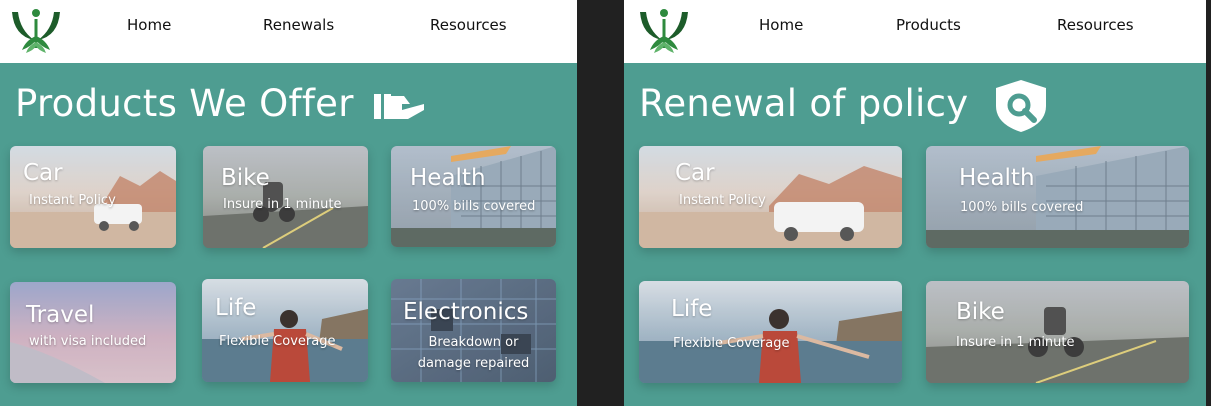  I want to click on hand-offer-icon, so click(399, 106).